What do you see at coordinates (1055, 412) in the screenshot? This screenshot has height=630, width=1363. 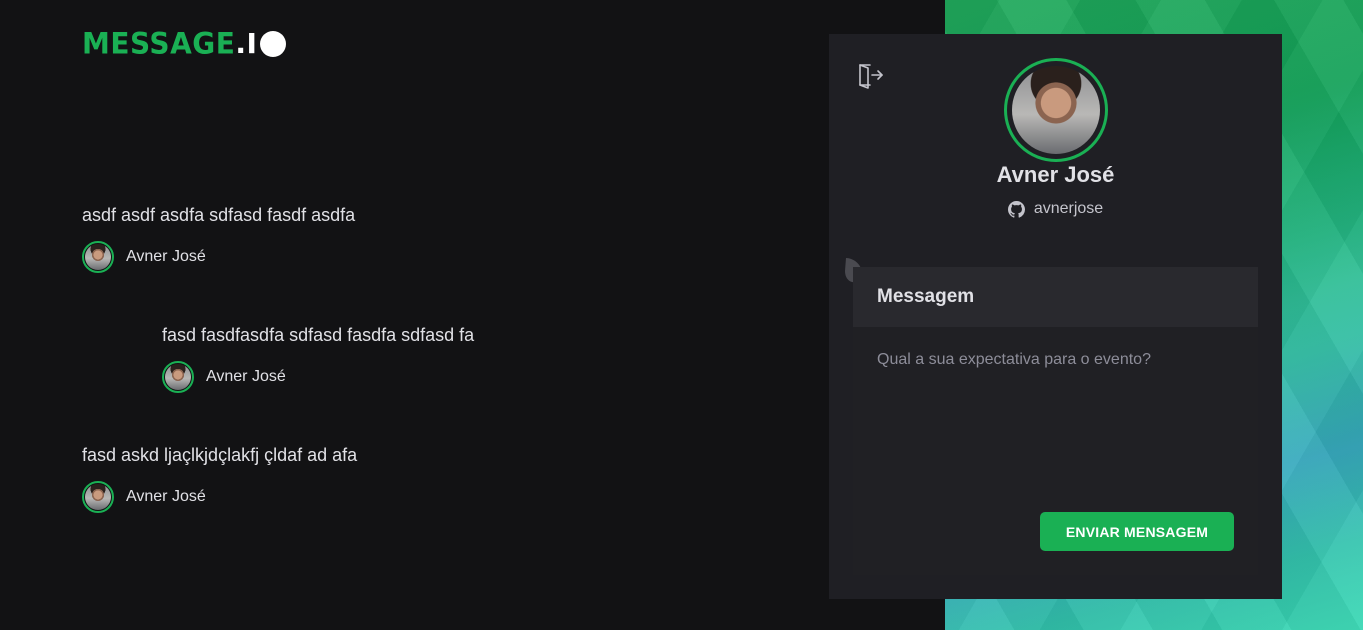 I see `message-input` at bounding box center [1055, 412].